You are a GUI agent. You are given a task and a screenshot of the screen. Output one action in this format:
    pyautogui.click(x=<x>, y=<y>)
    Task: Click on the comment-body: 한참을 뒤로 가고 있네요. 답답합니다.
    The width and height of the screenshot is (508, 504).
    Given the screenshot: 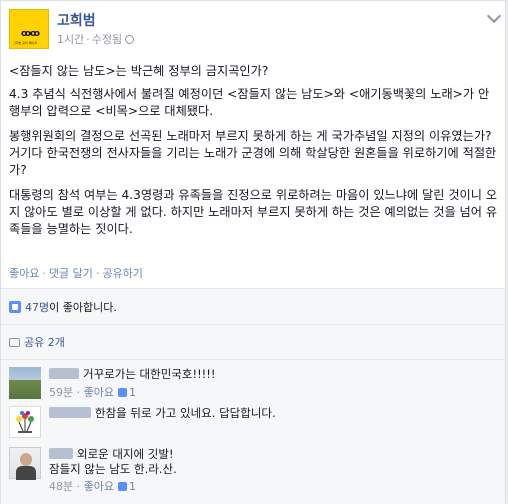 What is the action you would take?
    pyautogui.click(x=274, y=413)
    